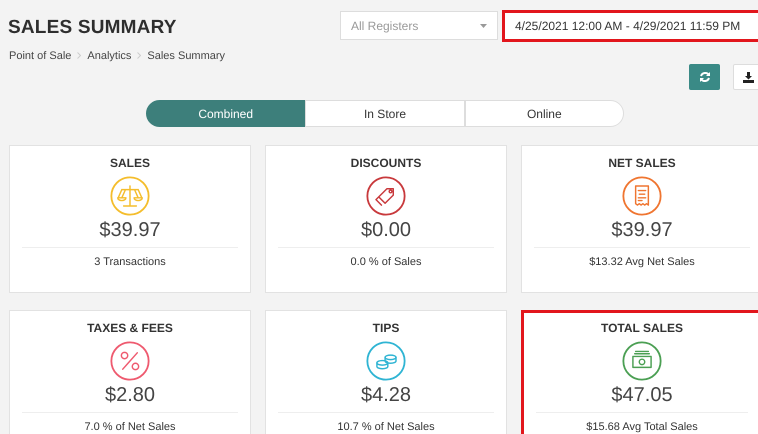 The width and height of the screenshot is (758, 434). Describe the element at coordinates (386, 163) in the screenshot. I see `card-title: DISCOUNTS` at that location.